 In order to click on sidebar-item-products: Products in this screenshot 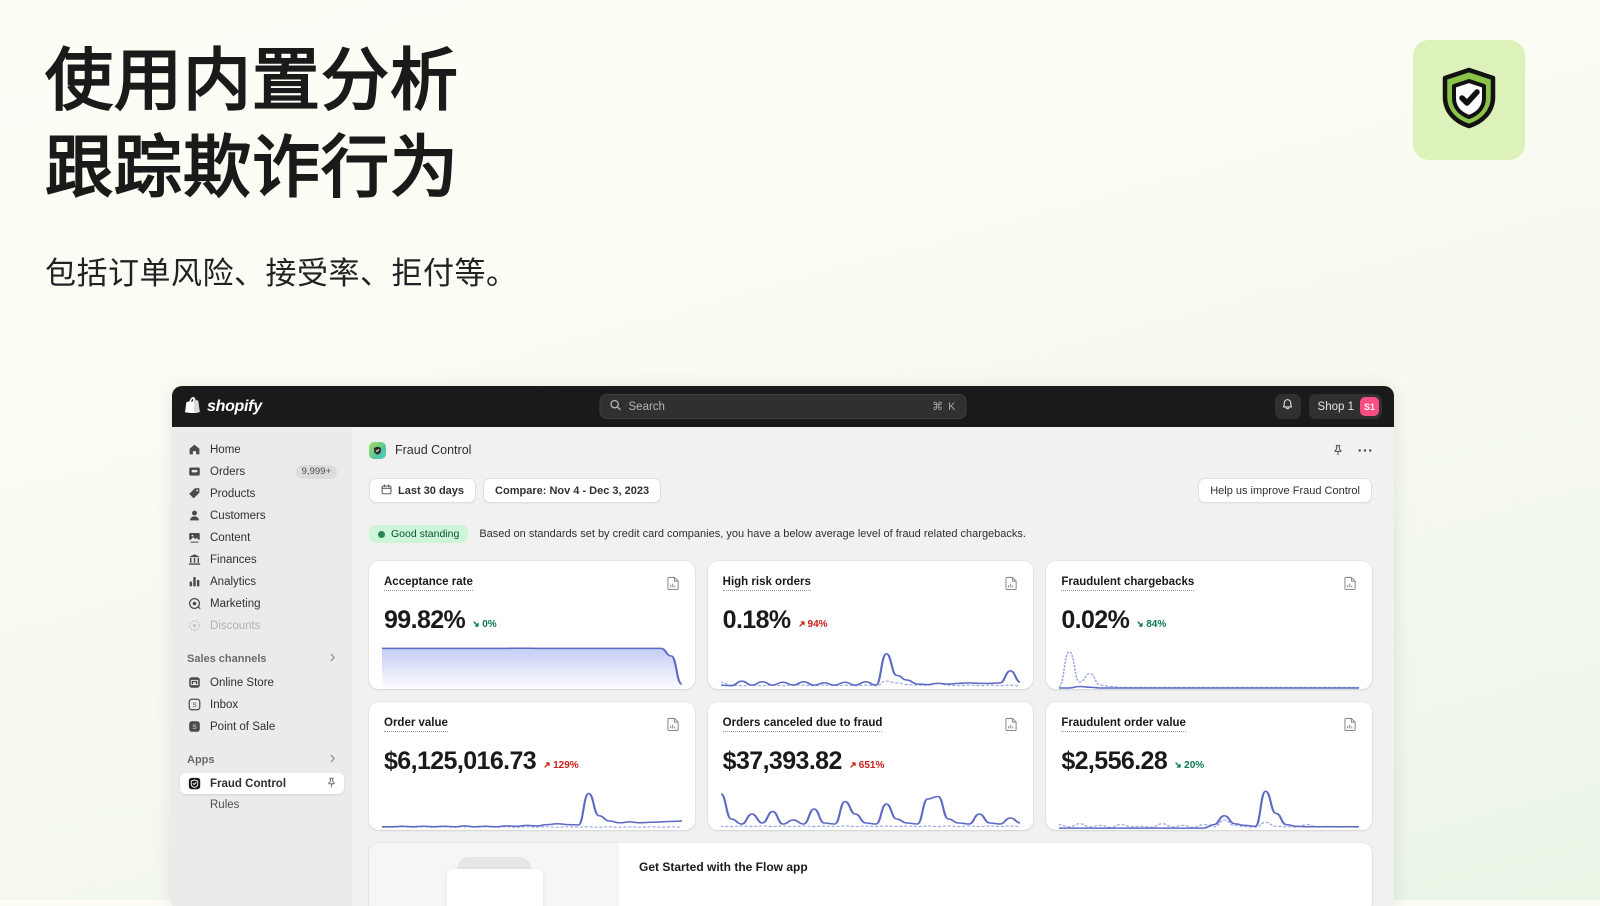, I will do `click(262, 493)`.